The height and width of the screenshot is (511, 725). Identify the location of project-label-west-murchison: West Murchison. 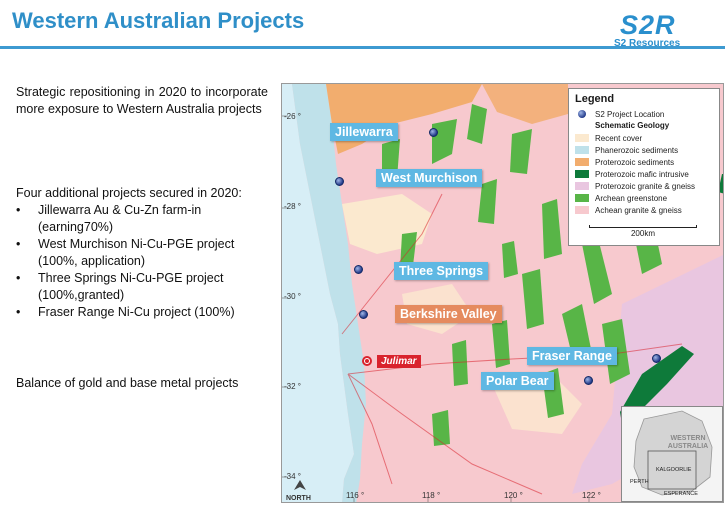
(429, 178).